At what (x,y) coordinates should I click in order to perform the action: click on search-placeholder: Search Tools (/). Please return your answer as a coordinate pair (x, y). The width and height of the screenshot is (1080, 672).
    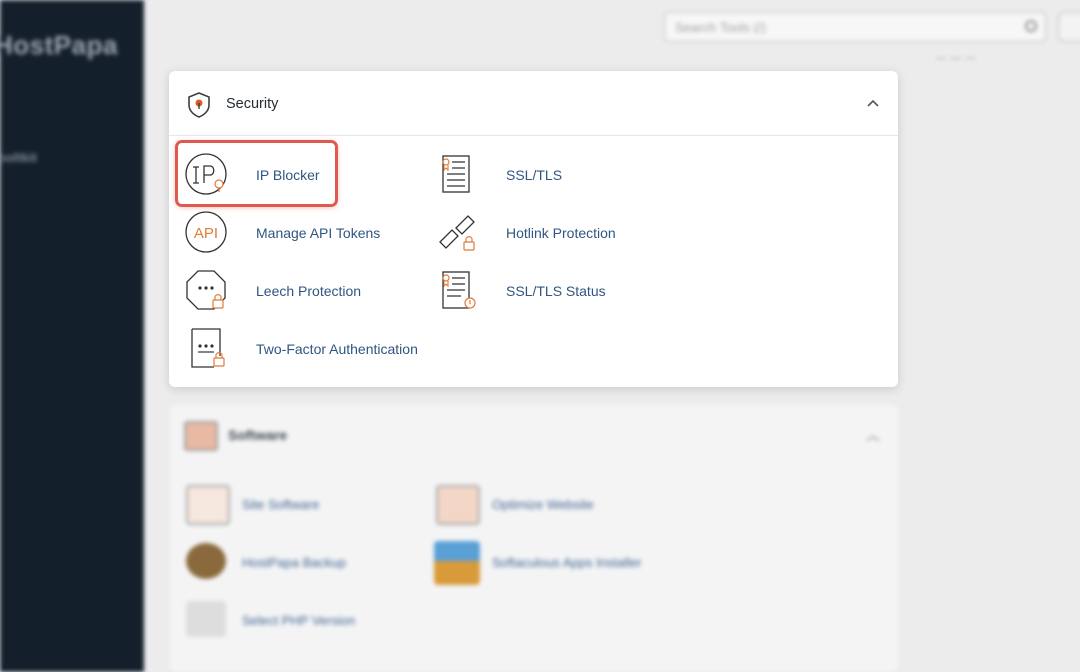
    Looking at the image, I should click on (720, 27).